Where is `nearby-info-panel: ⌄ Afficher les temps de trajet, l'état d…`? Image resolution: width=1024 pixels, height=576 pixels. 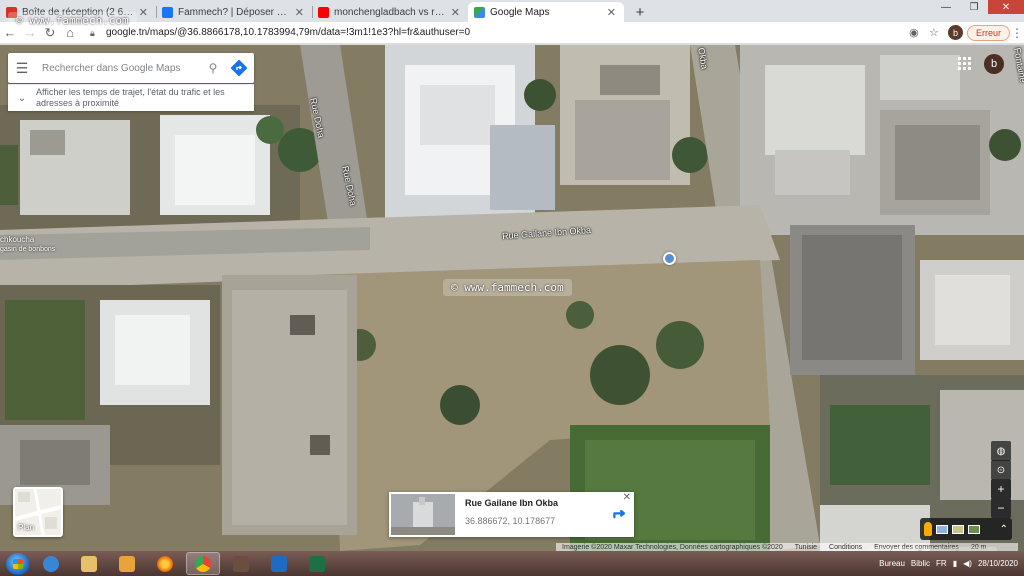 nearby-info-panel: ⌄ Afficher les temps de trajet, l'état d… is located at coordinates (131, 97).